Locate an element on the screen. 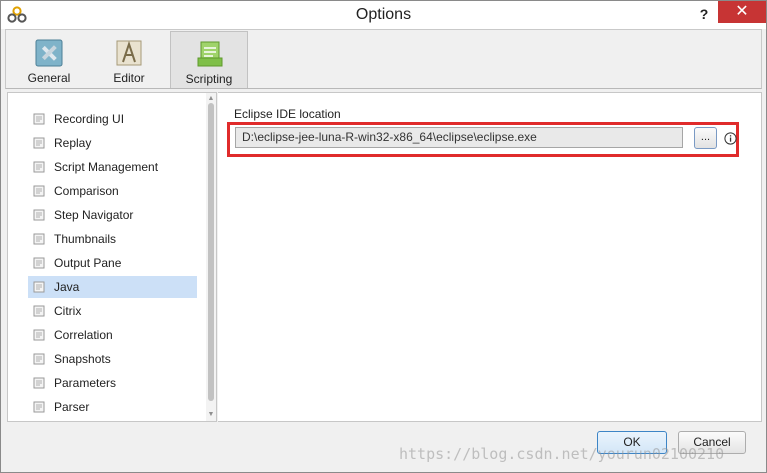 The height and width of the screenshot is (473, 767). category-list-scrollbar: ▲ ▼ is located at coordinates (211, 257).